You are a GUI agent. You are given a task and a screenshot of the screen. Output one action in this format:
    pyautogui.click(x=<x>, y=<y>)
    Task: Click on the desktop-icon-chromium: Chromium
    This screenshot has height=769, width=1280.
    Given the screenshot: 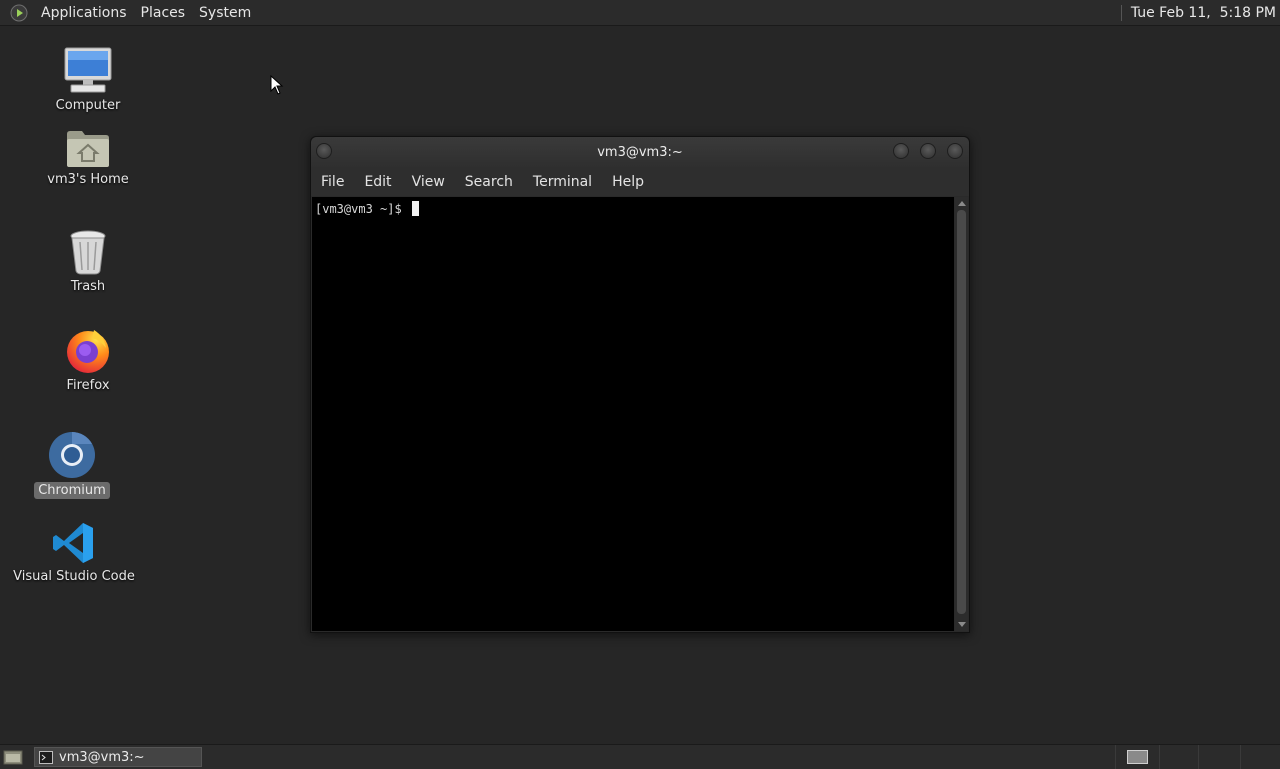 What is the action you would take?
    pyautogui.click(x=72, y=465)
    